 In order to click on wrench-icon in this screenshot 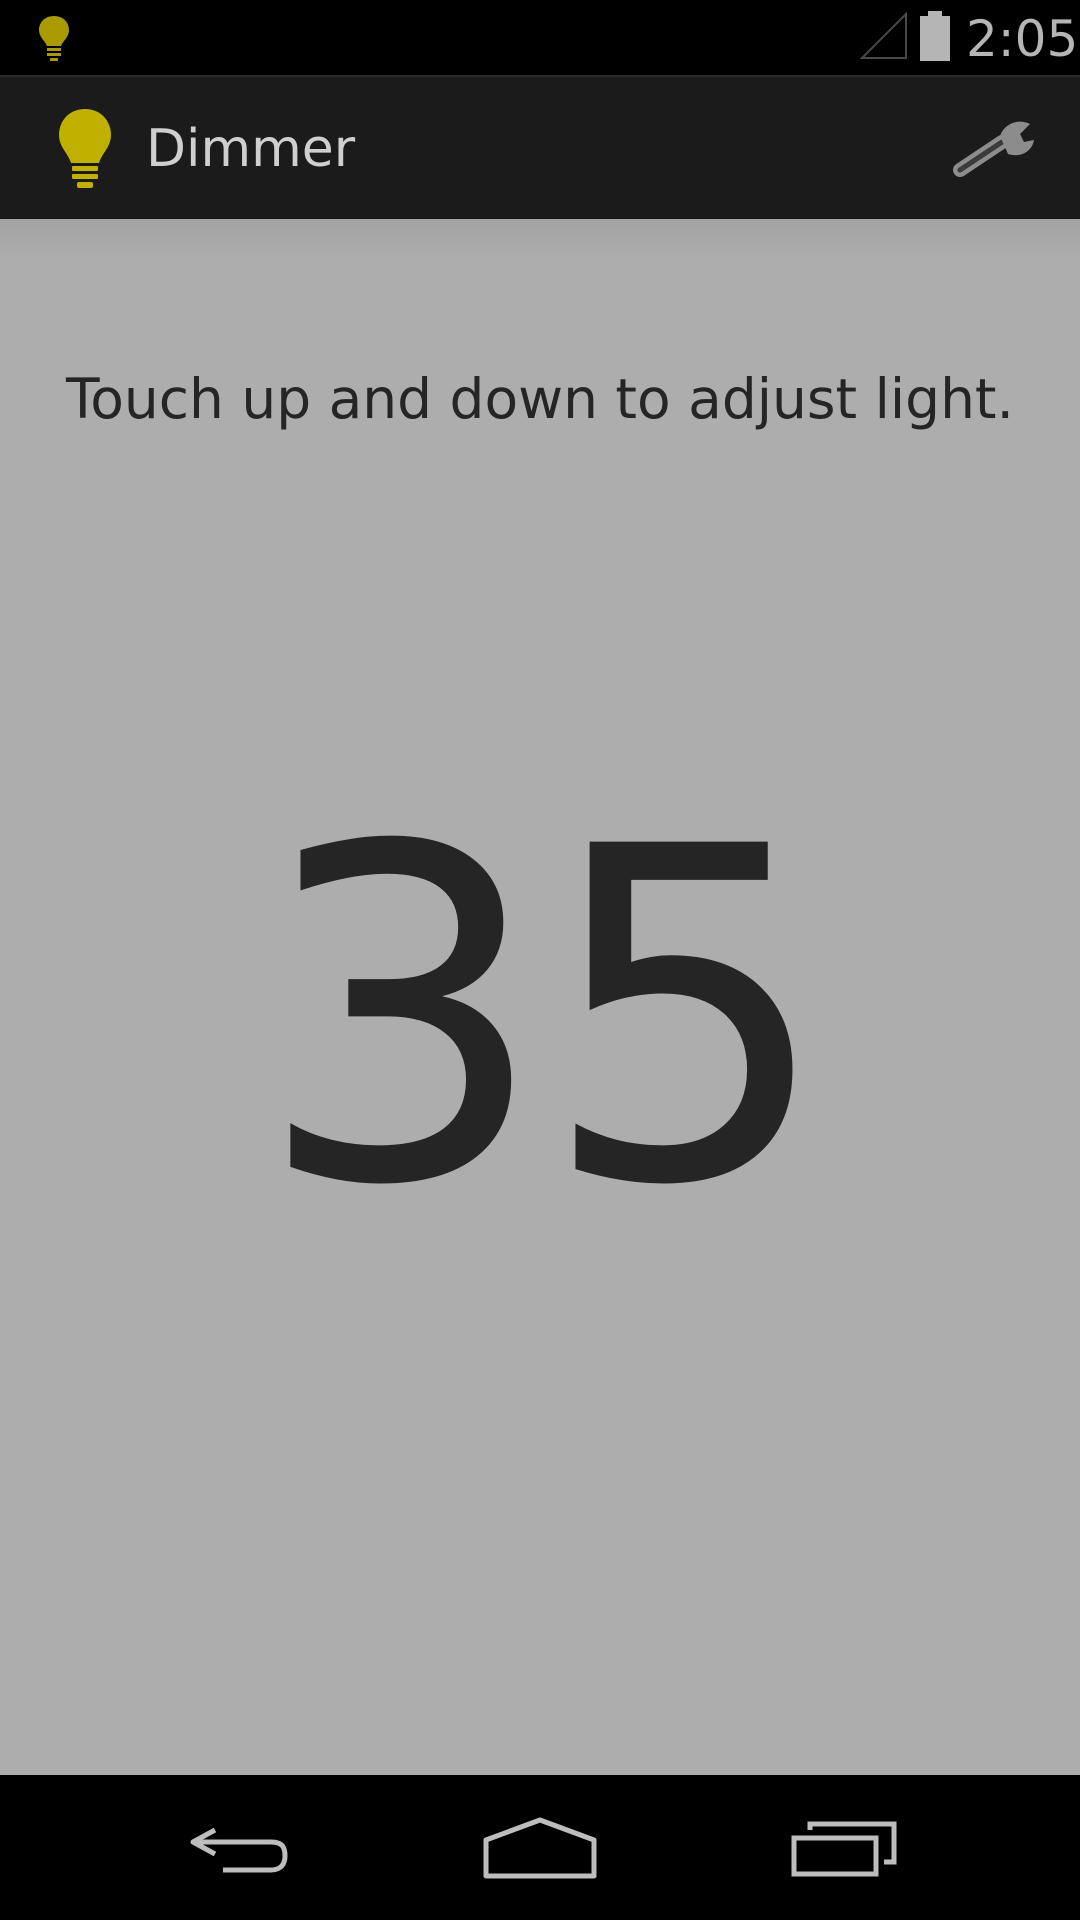, I will do `click(993, 149)`.